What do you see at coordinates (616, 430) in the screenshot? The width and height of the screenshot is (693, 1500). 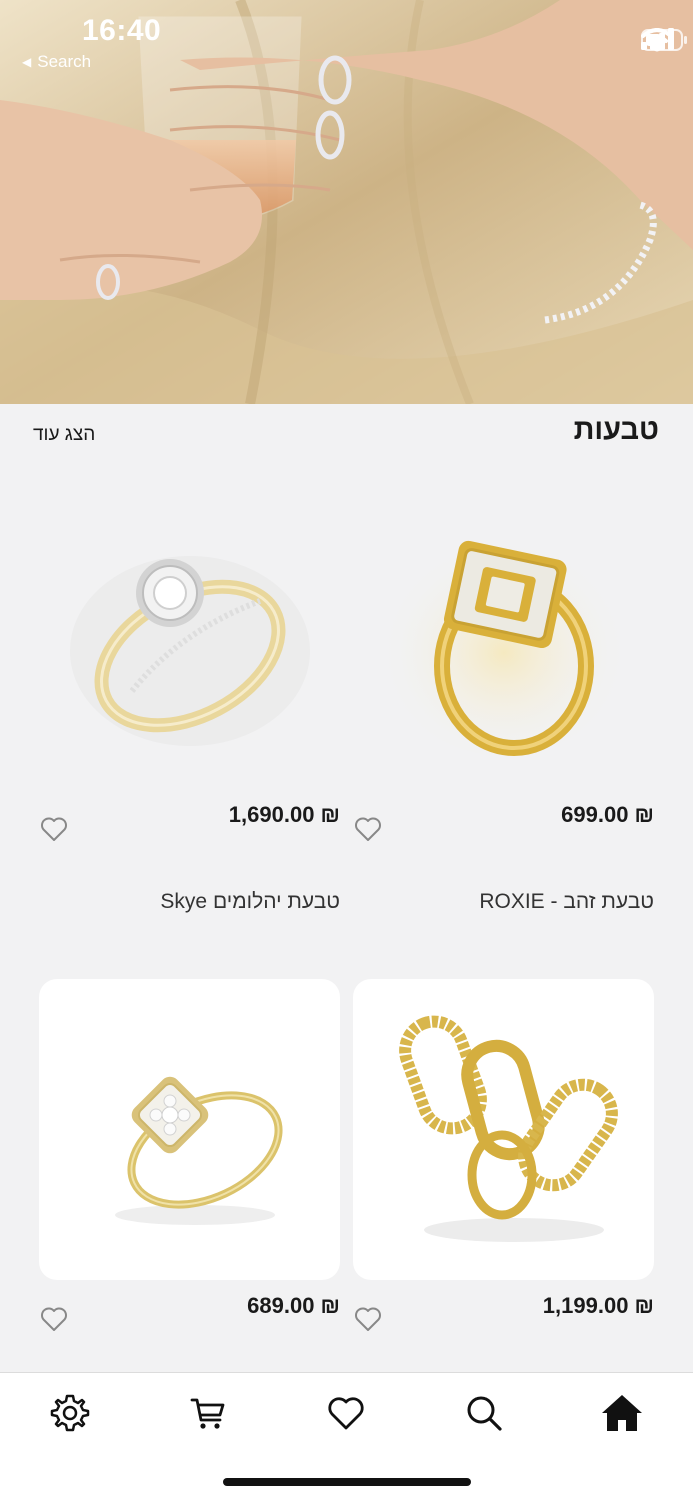 I see `section-title: טבעות` at bounding box center [616, 430].